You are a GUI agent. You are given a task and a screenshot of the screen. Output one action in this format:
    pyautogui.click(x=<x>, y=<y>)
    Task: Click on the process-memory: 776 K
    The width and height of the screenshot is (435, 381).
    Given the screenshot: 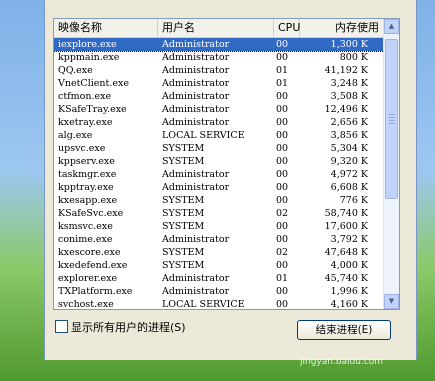 What is the action you would take?
    pyautogui.click(x=353, y=200)
    